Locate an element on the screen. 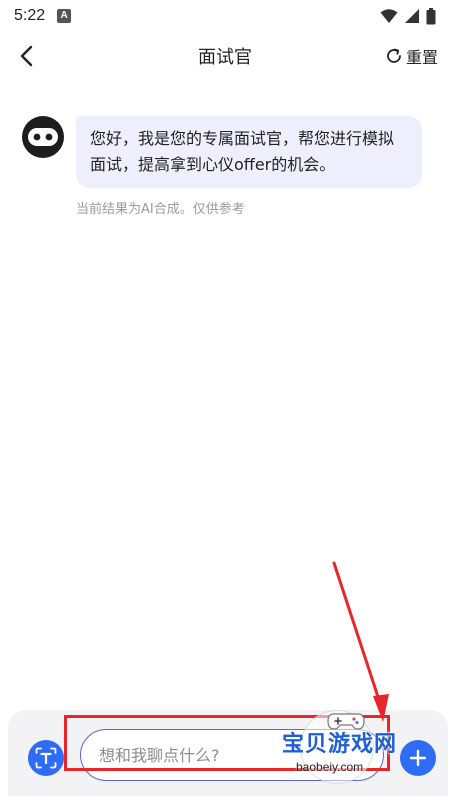  chevron-left-icon is located at coordinates (26, 56).